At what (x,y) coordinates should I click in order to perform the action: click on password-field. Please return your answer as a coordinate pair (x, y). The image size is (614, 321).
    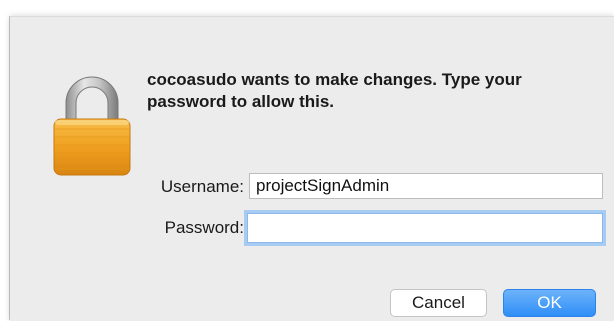
    Looking at the image, I should click on (425, 228).